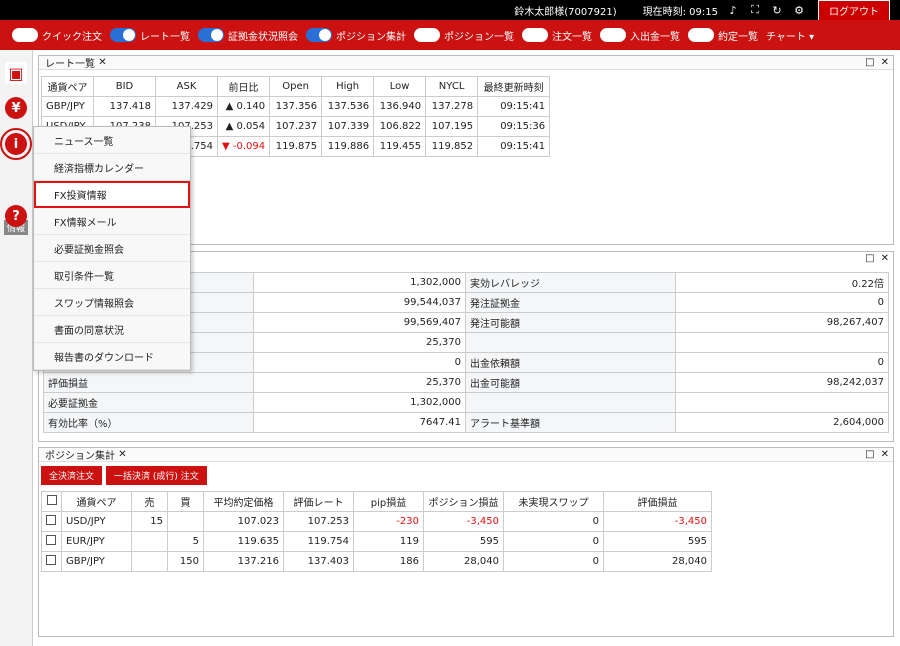 This screenshot has width=900, height=646. I want to click on rate-cell: 107.339, so click(348, 126).